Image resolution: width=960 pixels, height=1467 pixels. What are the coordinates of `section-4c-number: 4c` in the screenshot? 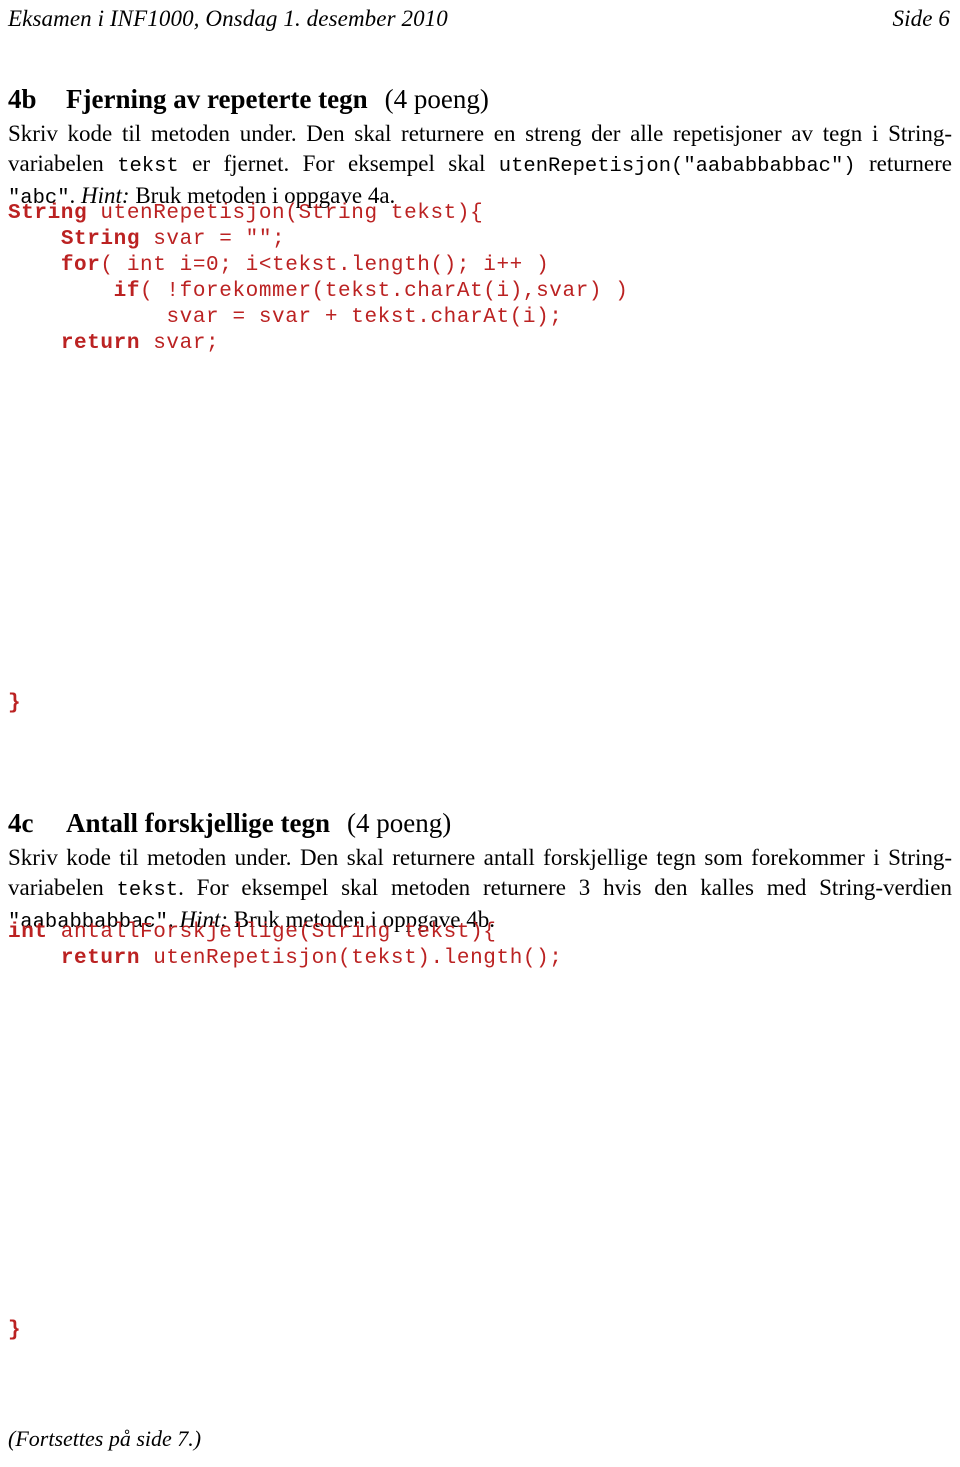 It's located at (21, 823).